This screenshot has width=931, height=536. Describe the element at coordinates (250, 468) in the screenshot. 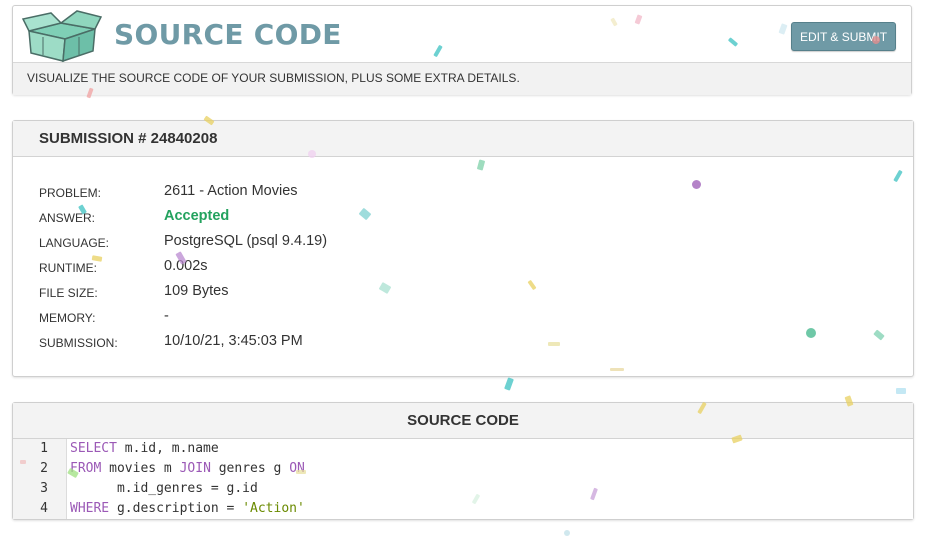

I see `sql-token: genres g` at that location.